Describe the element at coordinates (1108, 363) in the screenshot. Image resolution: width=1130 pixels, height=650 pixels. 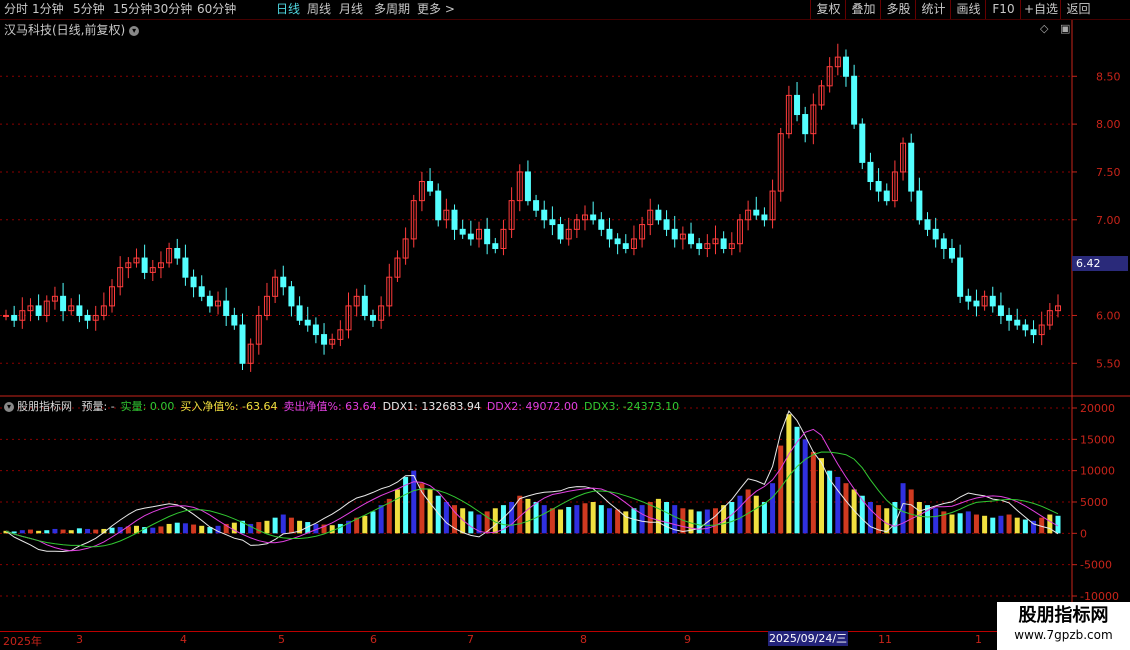
I see `price-label-5: 5.50` at that location.